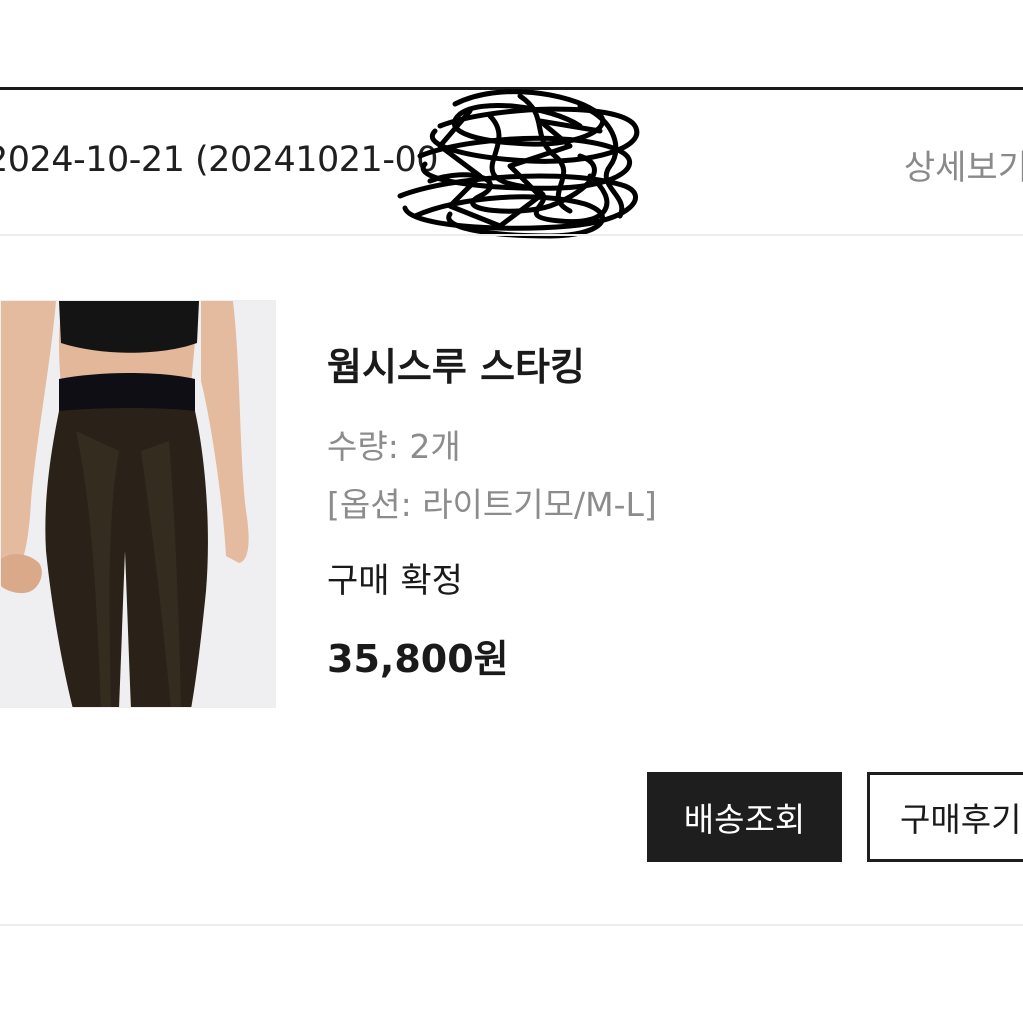 The height and width of the screenshot is (1023, 1023). I want to click on write-review-button: 구매후기, so click(945, 817).